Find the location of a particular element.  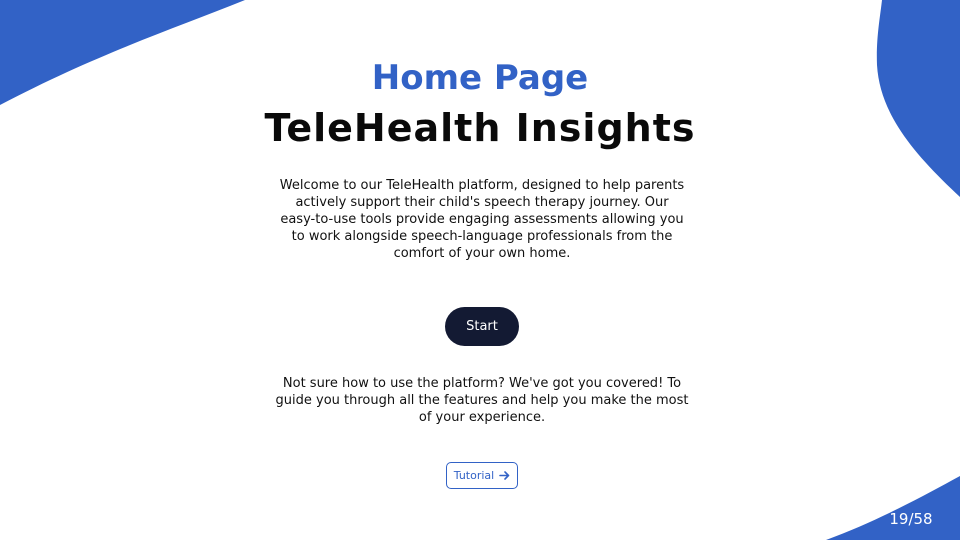

app-title: TeleHealth Insights is located at coordinates (480, 128).